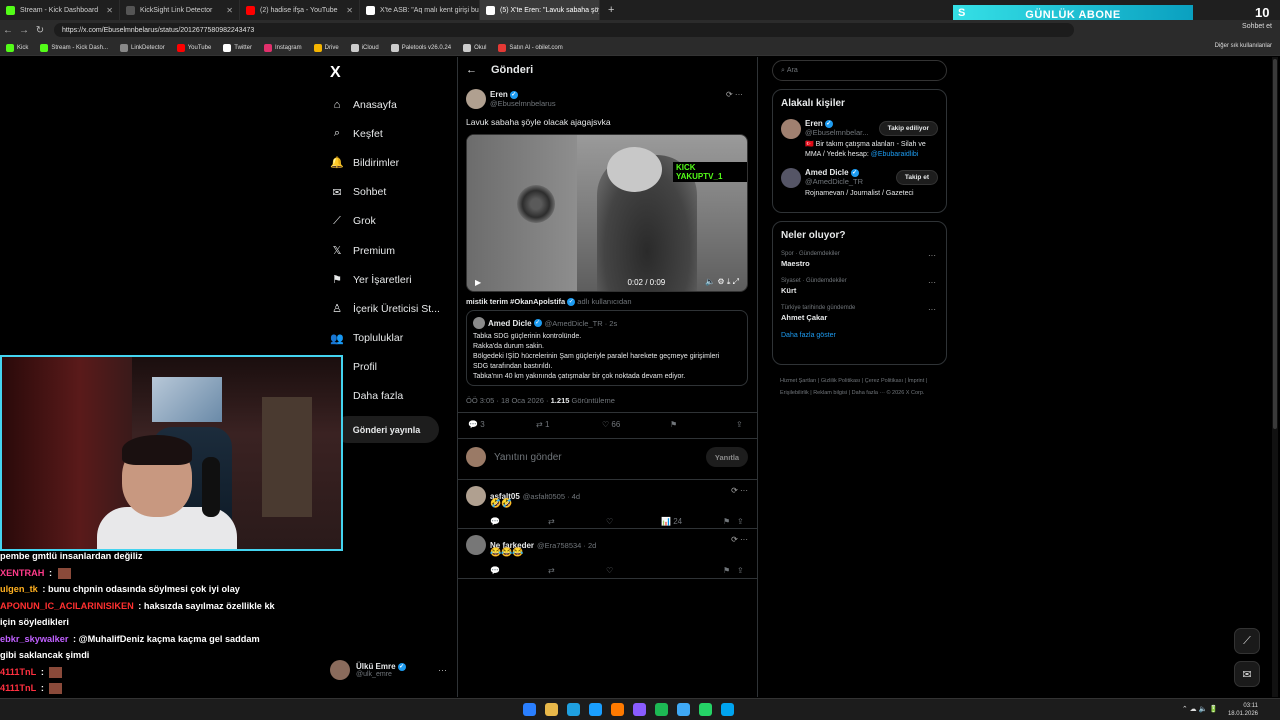 The image size is (1280, 720). I want to click on trend-item: Türkiye tarihinde gündemde Ahmet Çakar ···, so click(859, 313).